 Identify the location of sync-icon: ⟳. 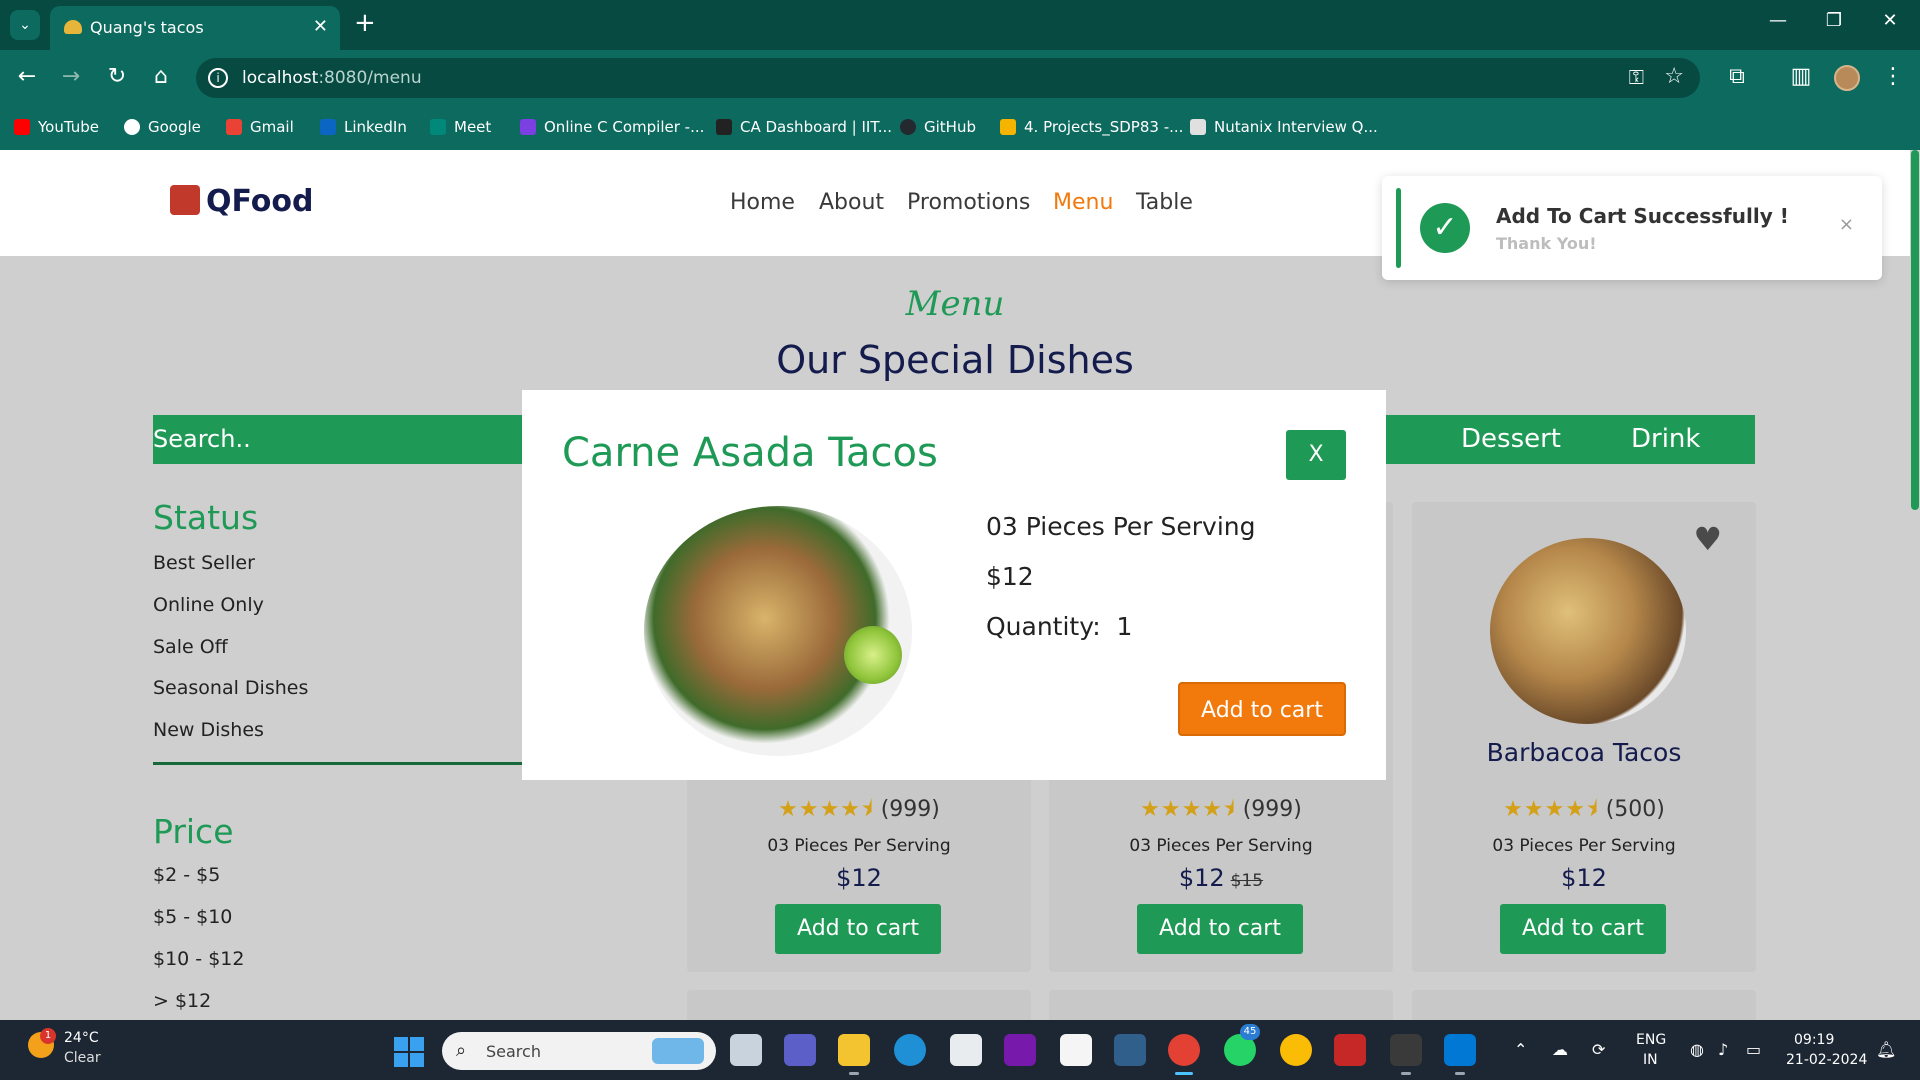
(1598, 1049).